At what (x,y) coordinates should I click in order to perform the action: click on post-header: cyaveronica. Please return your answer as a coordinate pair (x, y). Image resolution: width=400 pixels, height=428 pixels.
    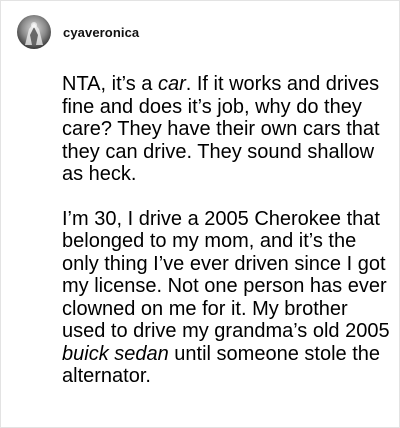
    Looking at the image, I should click on (78, 32).